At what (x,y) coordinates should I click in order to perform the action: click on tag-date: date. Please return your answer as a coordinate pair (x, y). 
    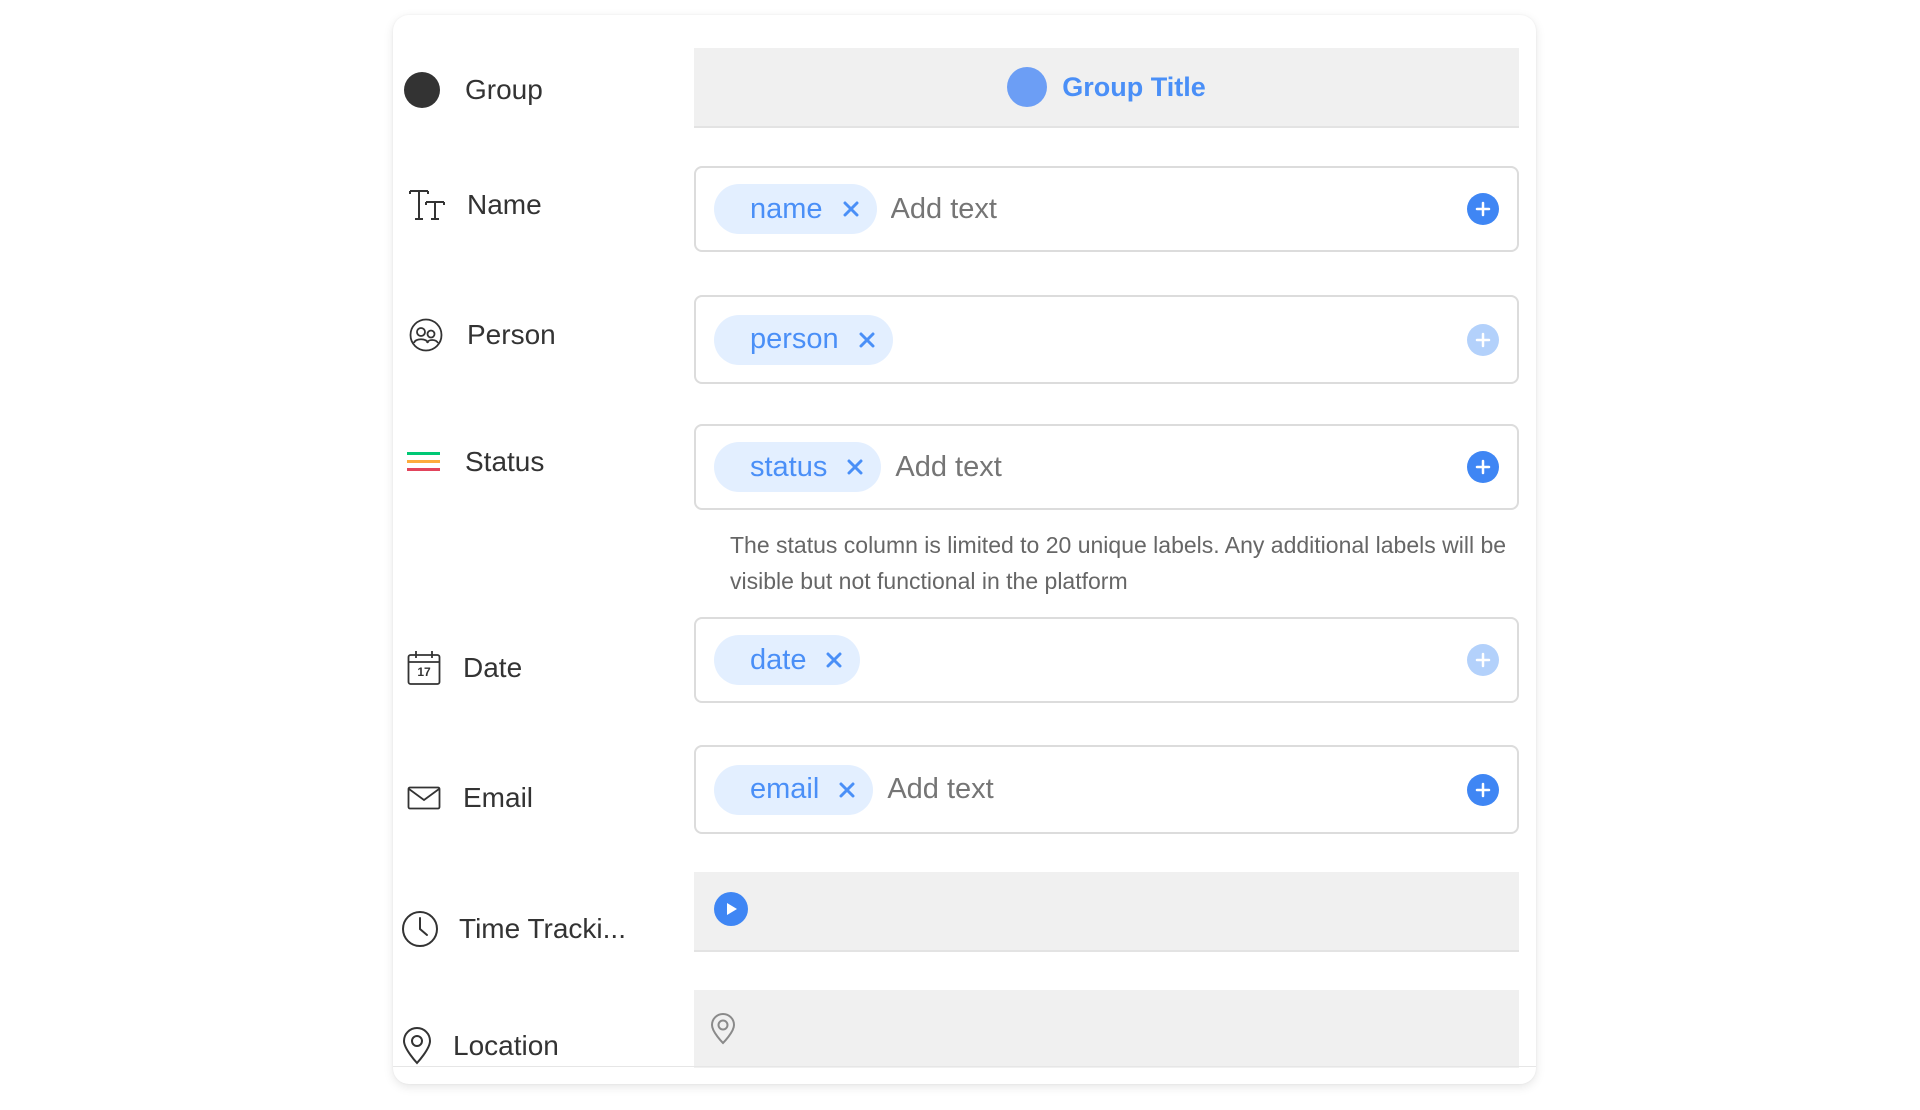
    Looking at the image, I should click on (787, 660).